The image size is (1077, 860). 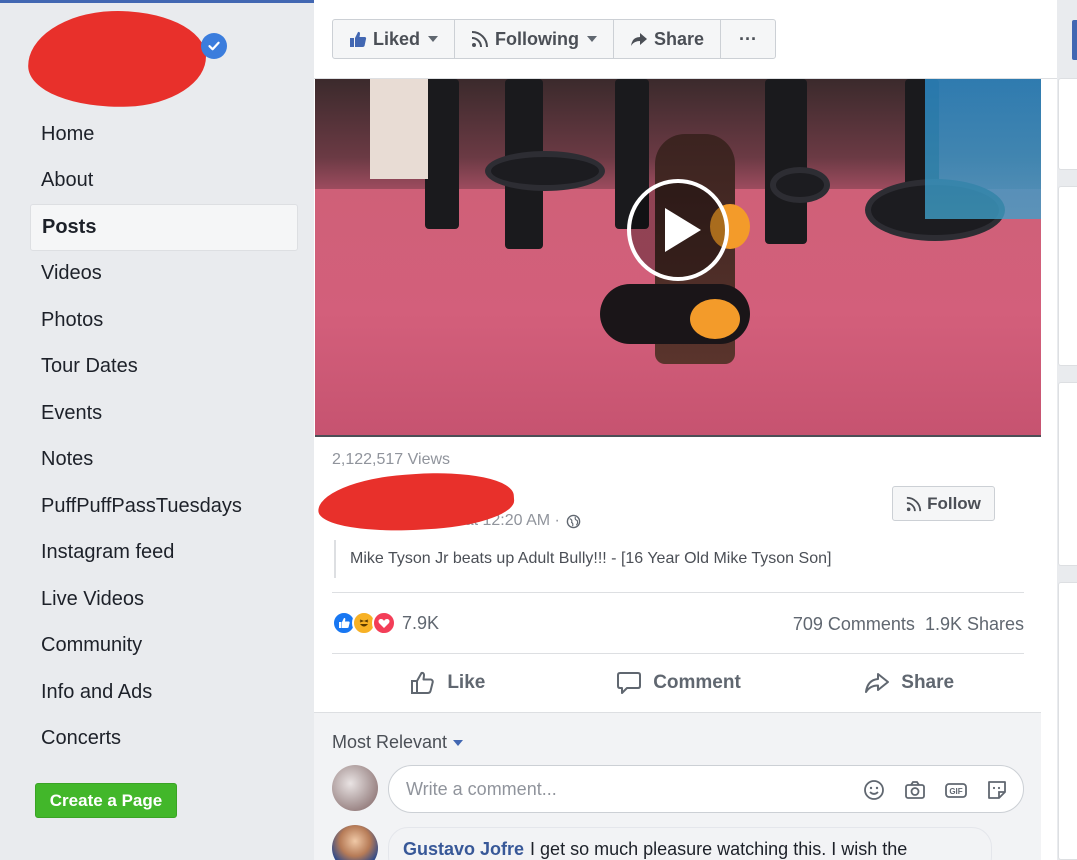 I want to click on comments-count-link: 709 Comments, so click(x=854, y=624).